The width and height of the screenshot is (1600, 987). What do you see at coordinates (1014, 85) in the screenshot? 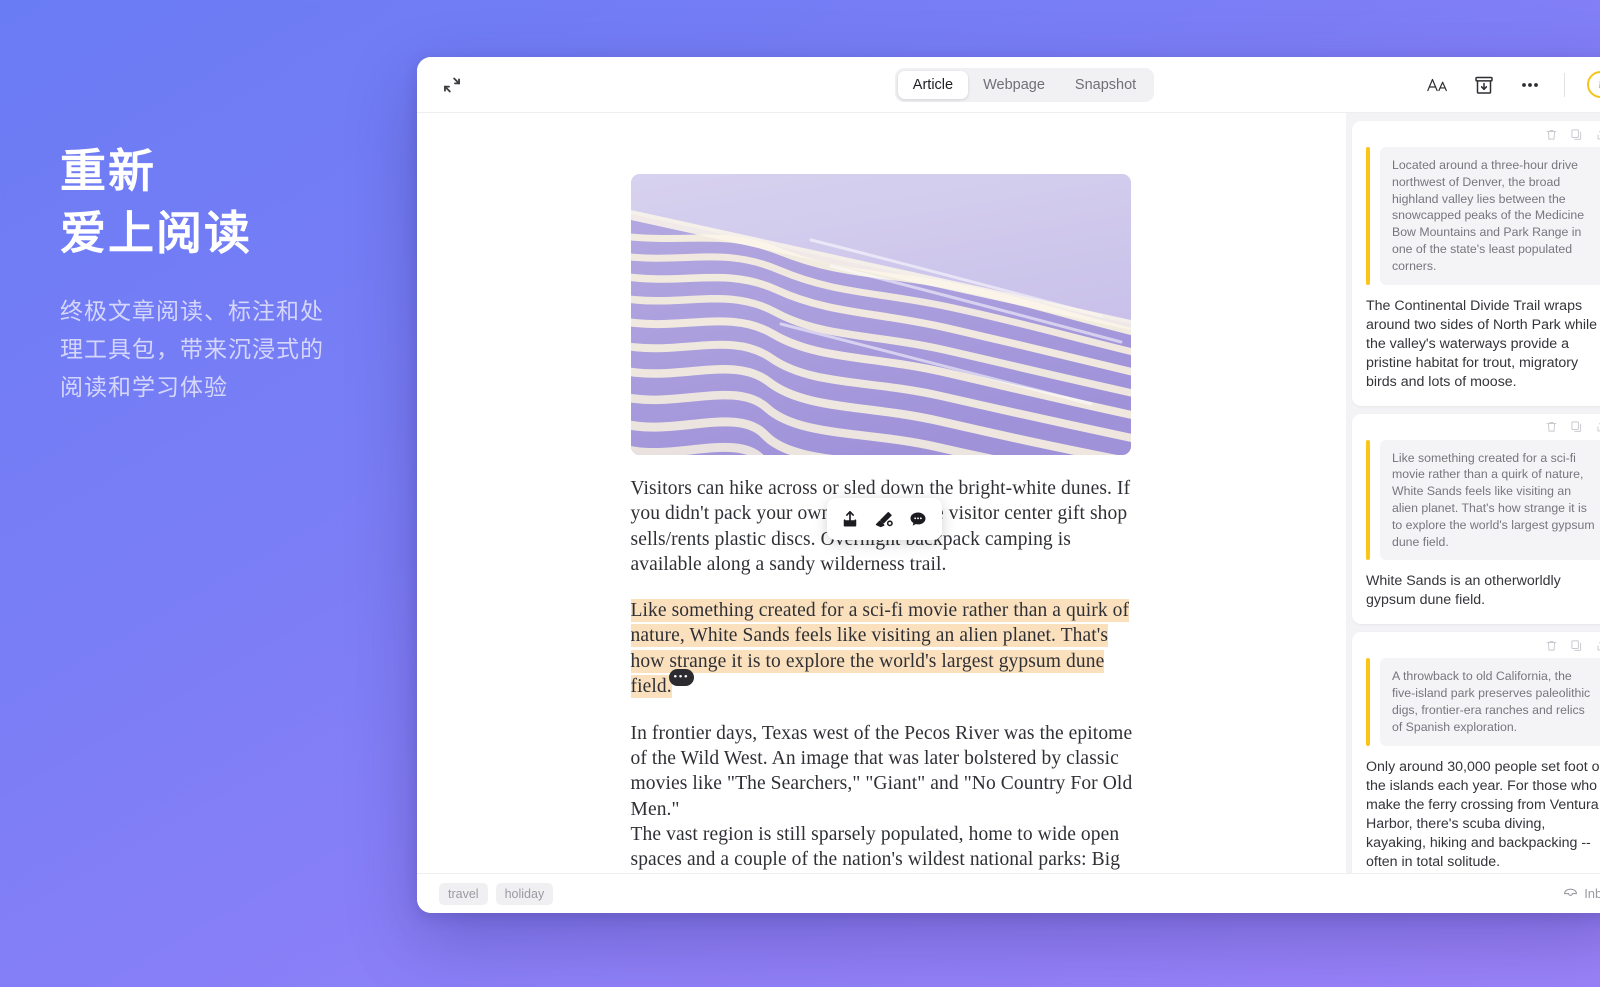
I see `tab-webpage: Webpage` at bounding box center [1014, 85].